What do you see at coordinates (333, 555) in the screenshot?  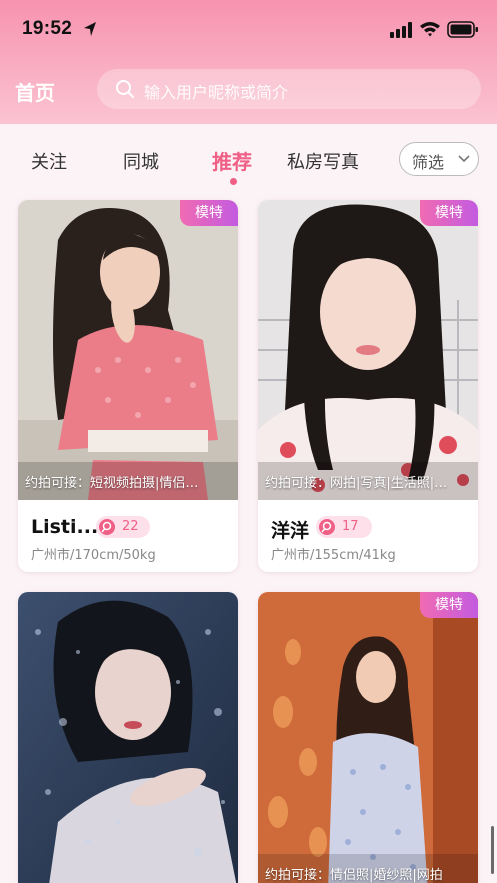 I see `model-meta: 广州市/155cm/41kg` at bounding box center [333, 555].